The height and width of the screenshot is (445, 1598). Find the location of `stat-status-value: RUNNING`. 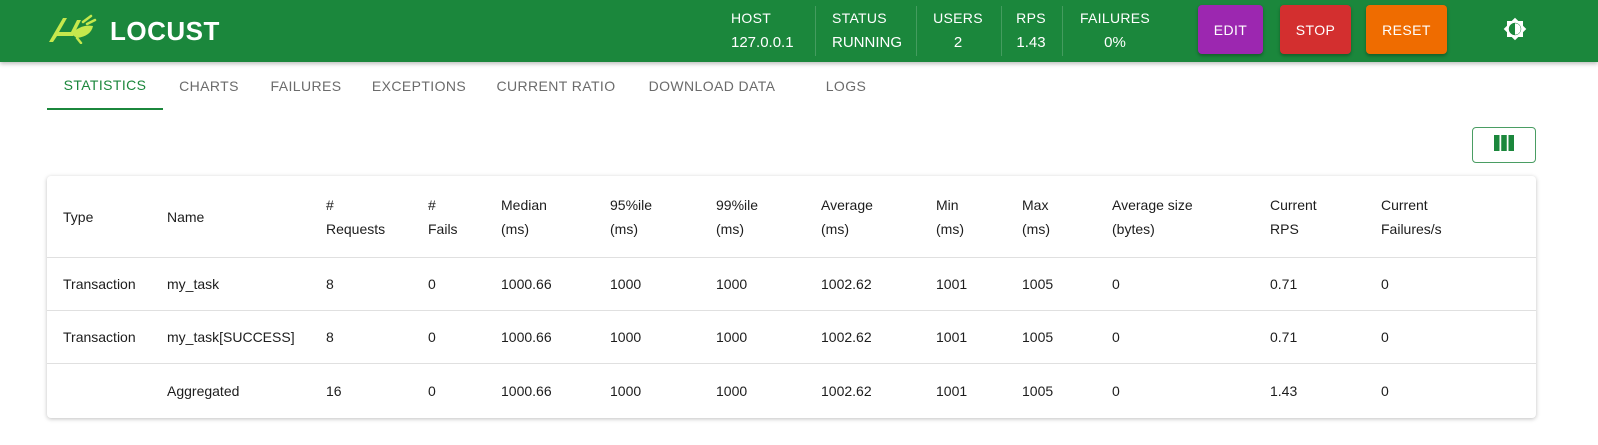

stat-status-value: RUNNING is located at coordinates (867, 42).